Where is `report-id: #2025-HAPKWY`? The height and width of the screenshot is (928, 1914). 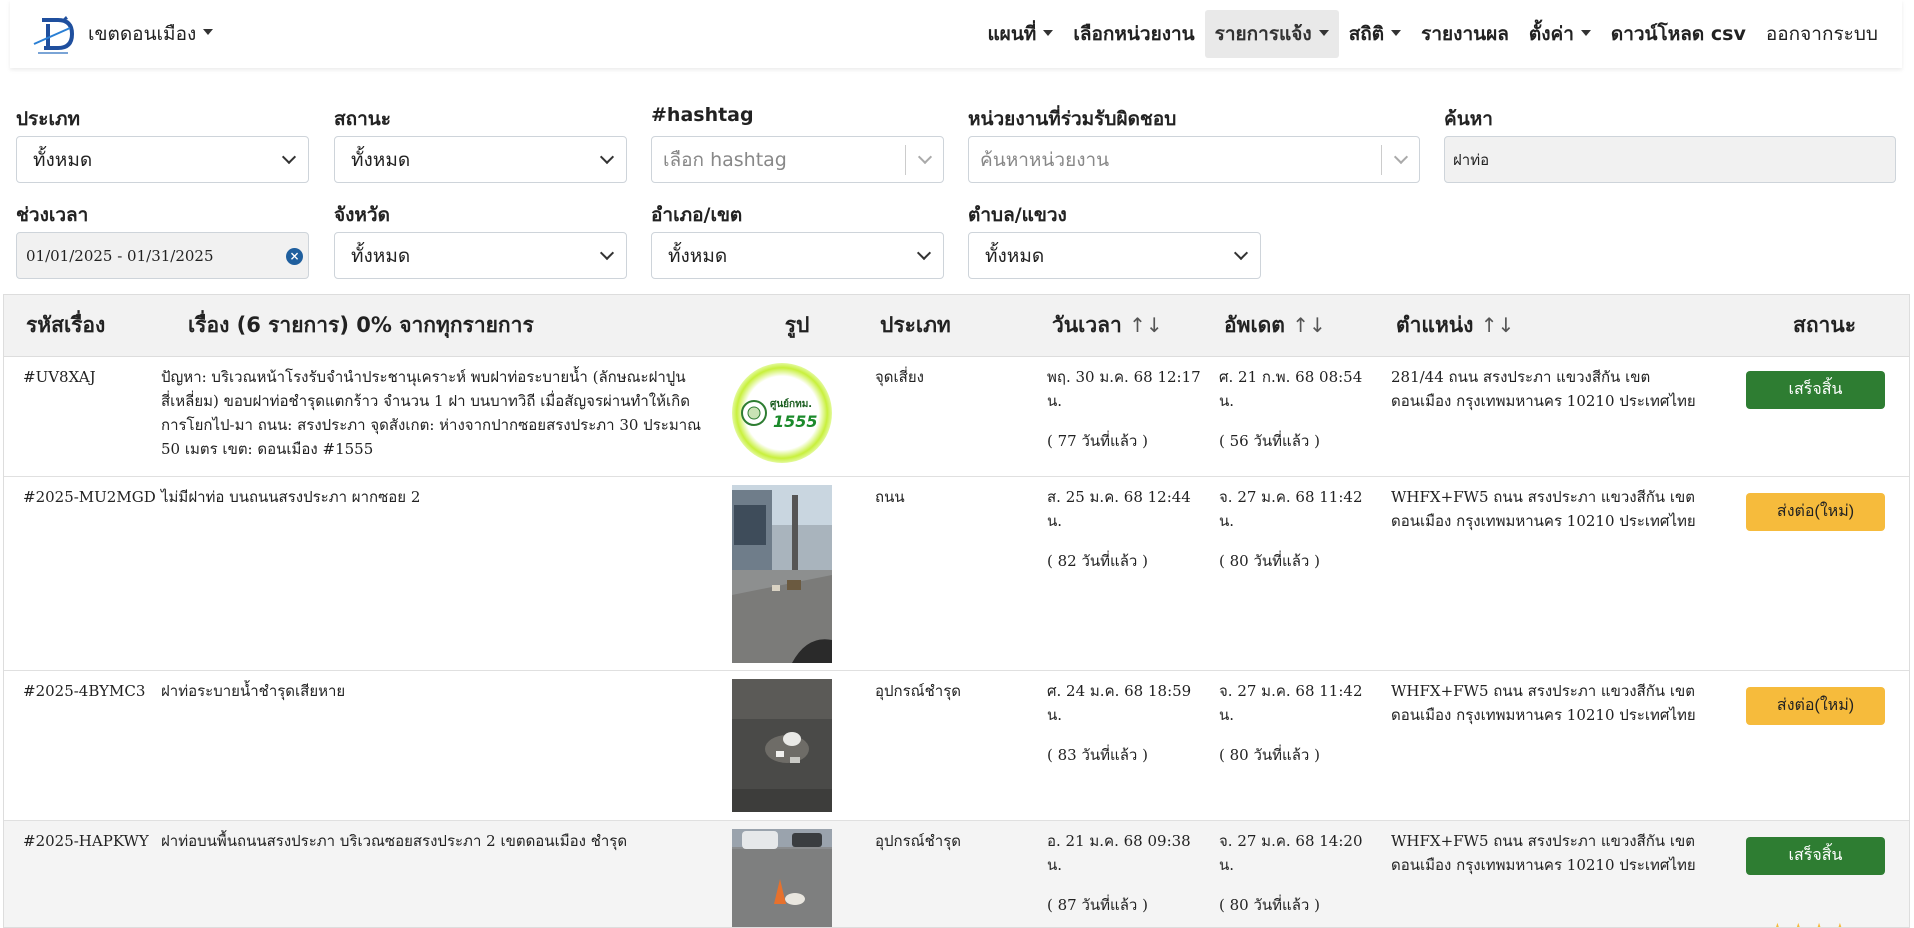 report-id: #2025-HAPKWY is located at coordinates (81, 873).